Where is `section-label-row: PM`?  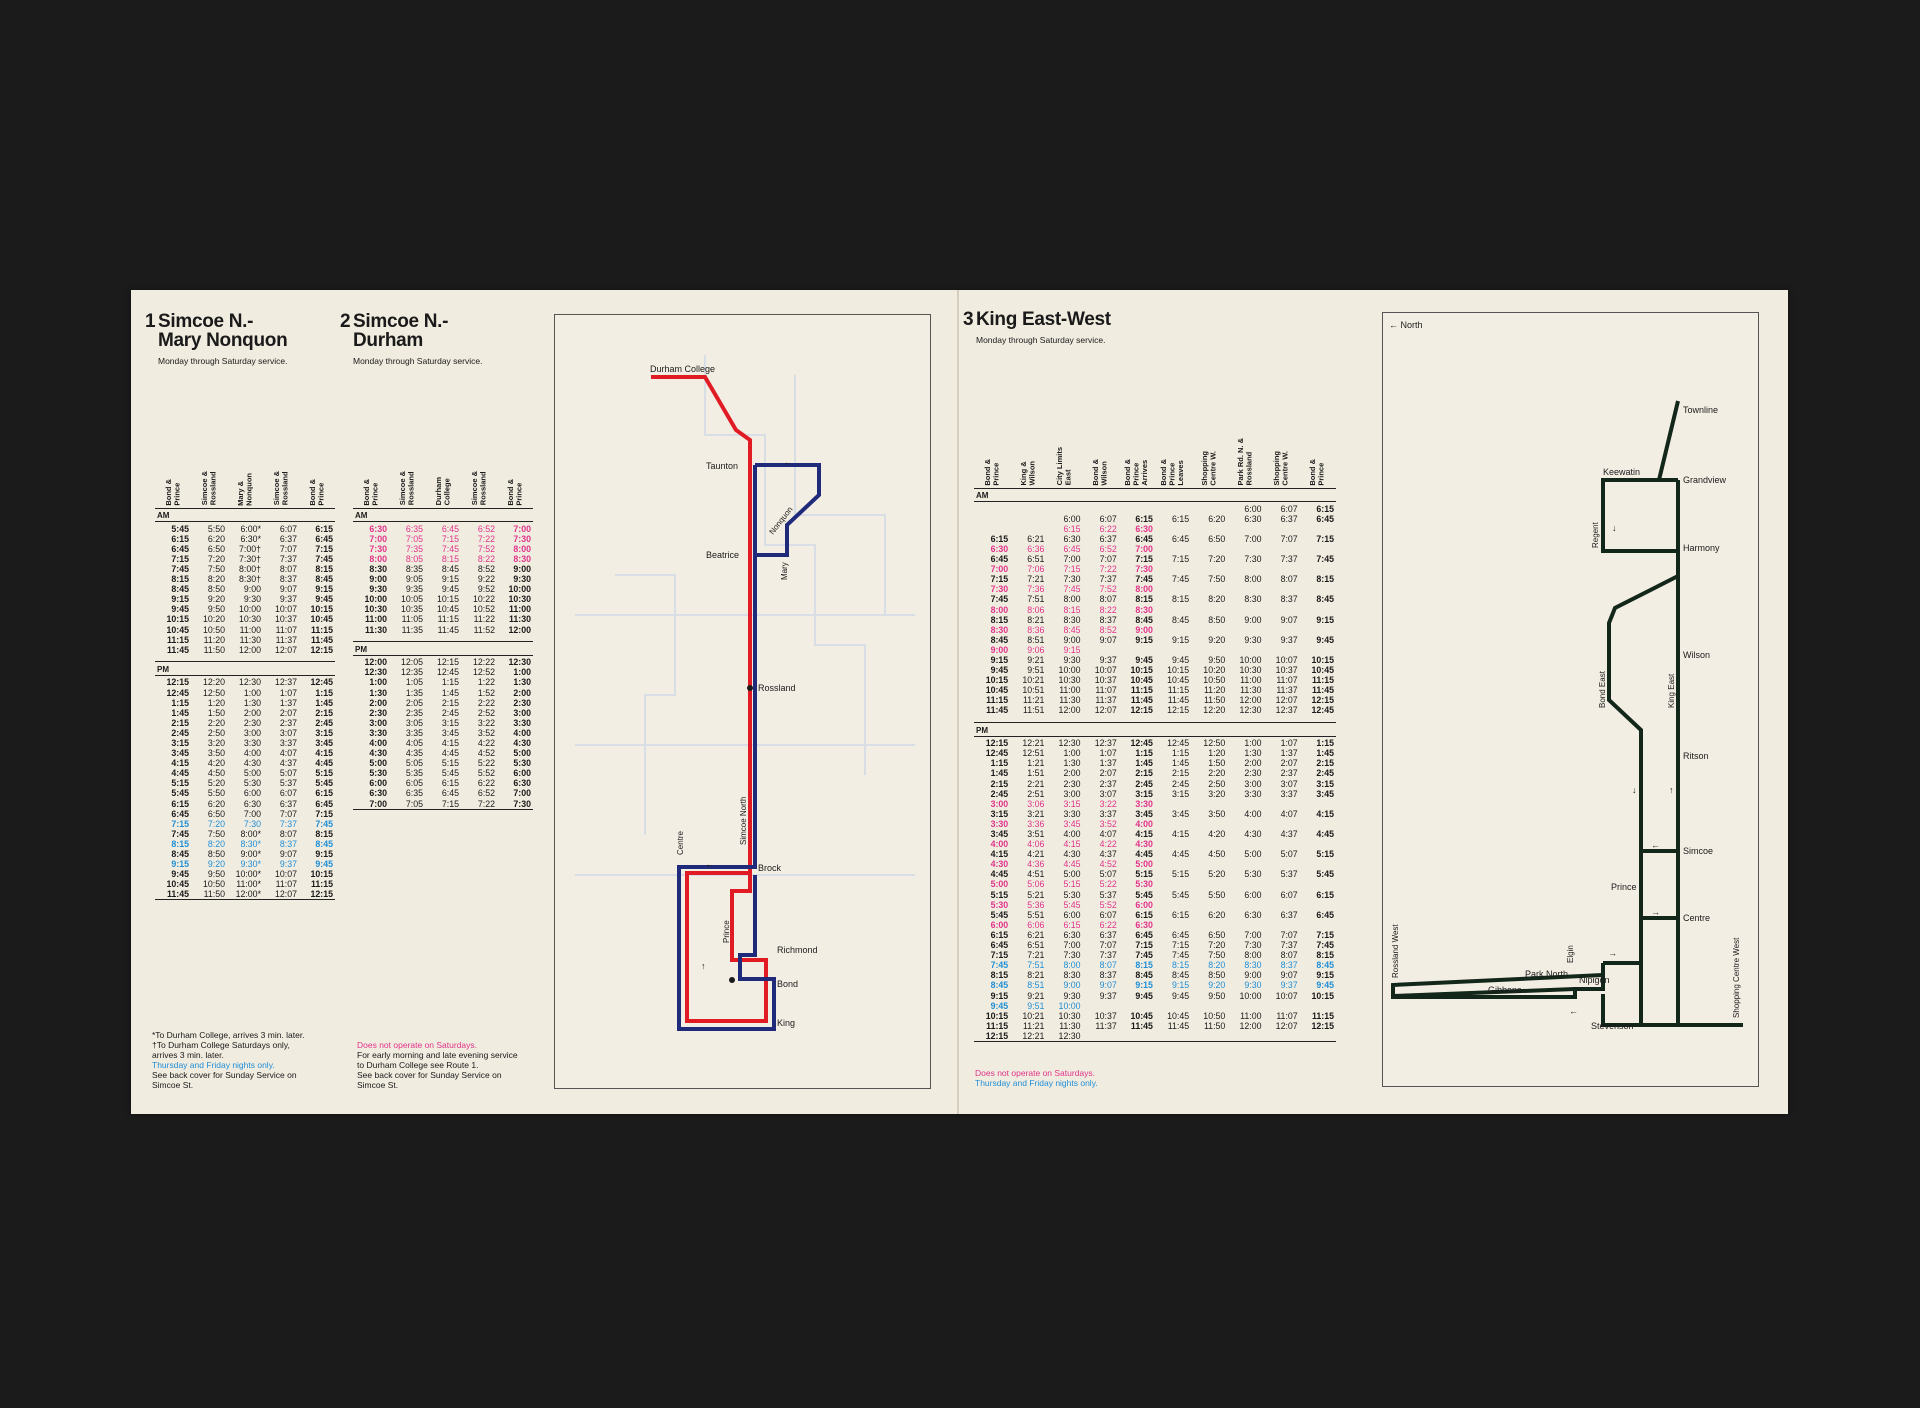 section-label-row: PM is located at coordinates (1155, 731).